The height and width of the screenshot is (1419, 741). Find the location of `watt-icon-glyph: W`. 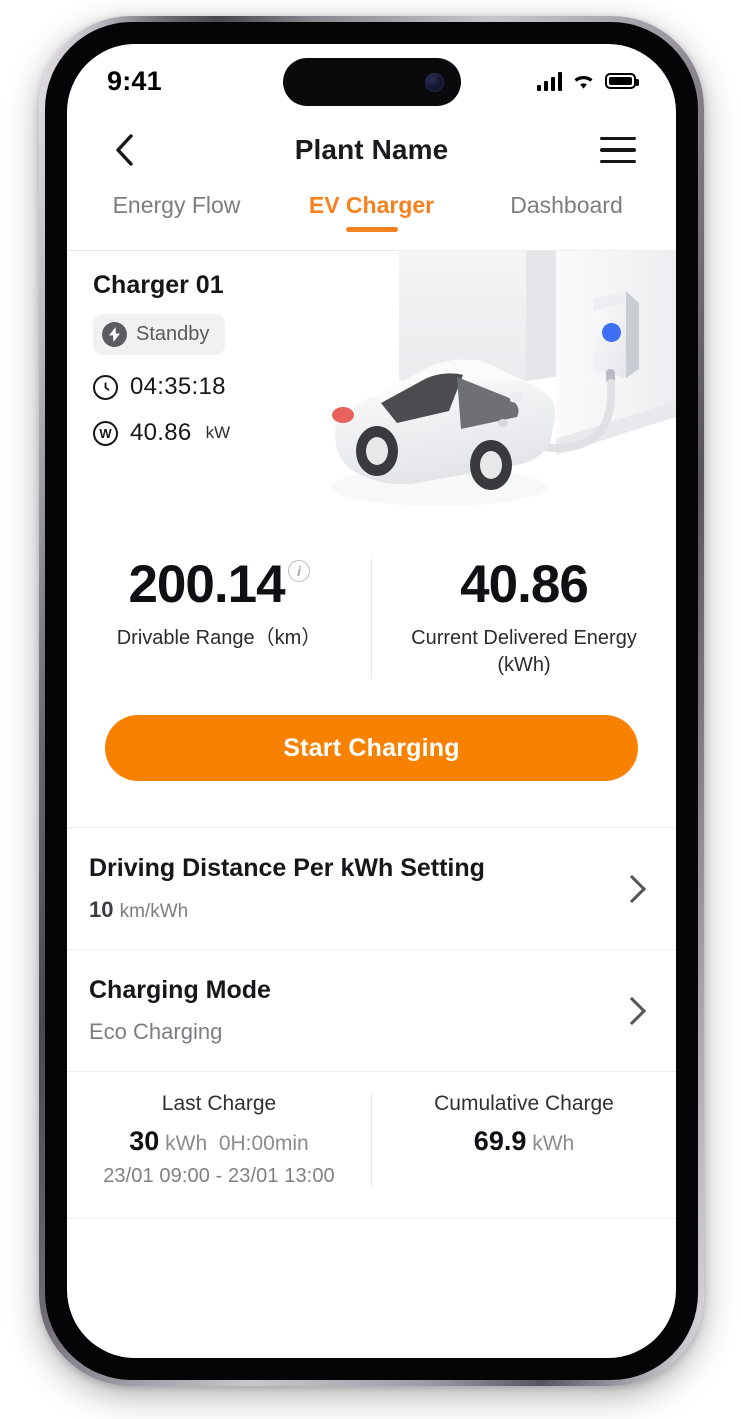

watt-icon-glyph: W is located at coordinates (105, 433).